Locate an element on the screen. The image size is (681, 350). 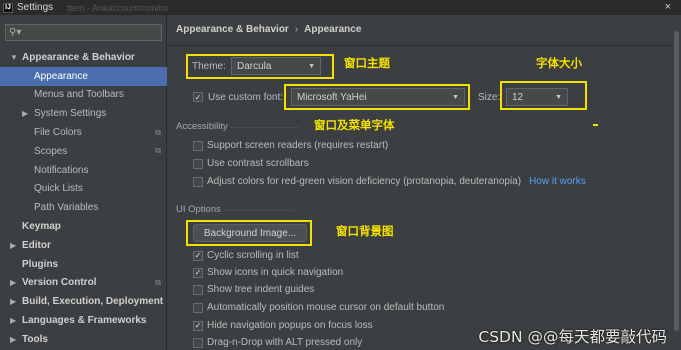
sidebar-item-label: Menus and Toolbars is located at coordinates (79, 95).